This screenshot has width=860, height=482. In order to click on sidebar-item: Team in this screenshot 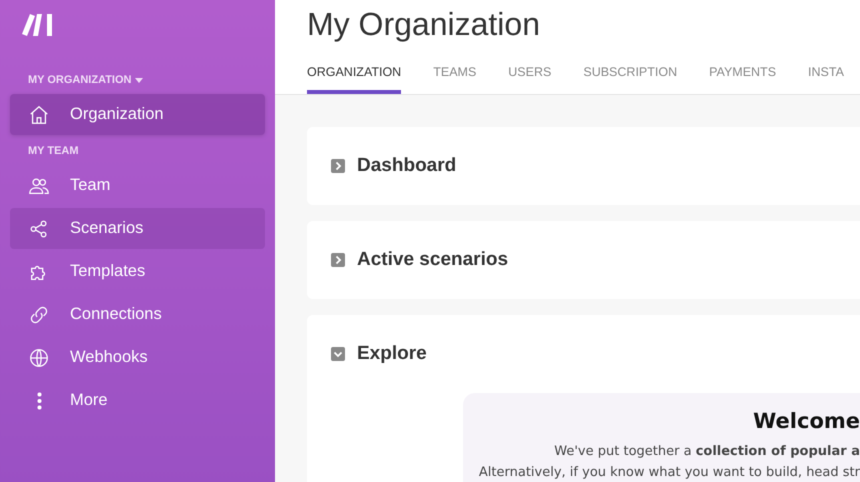, I will do `click(137, 185)`.